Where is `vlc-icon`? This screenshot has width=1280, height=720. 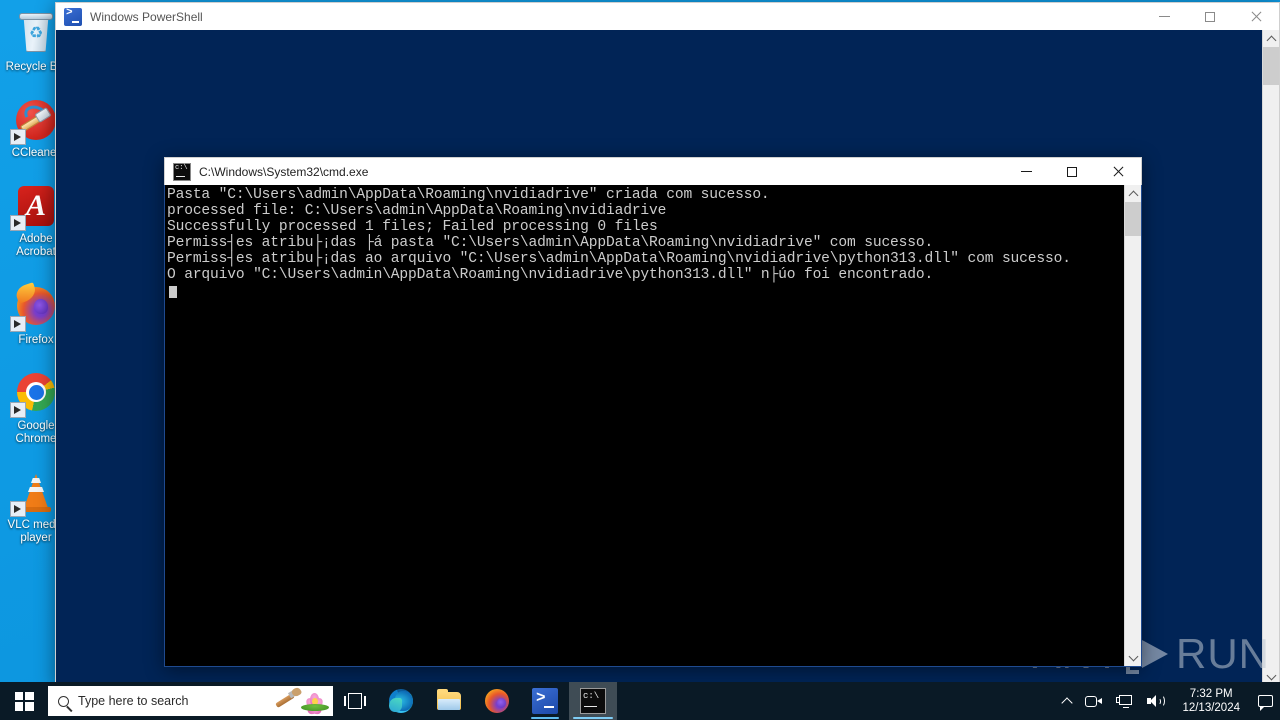
vlc-icon is located at coordinates (35, 492).